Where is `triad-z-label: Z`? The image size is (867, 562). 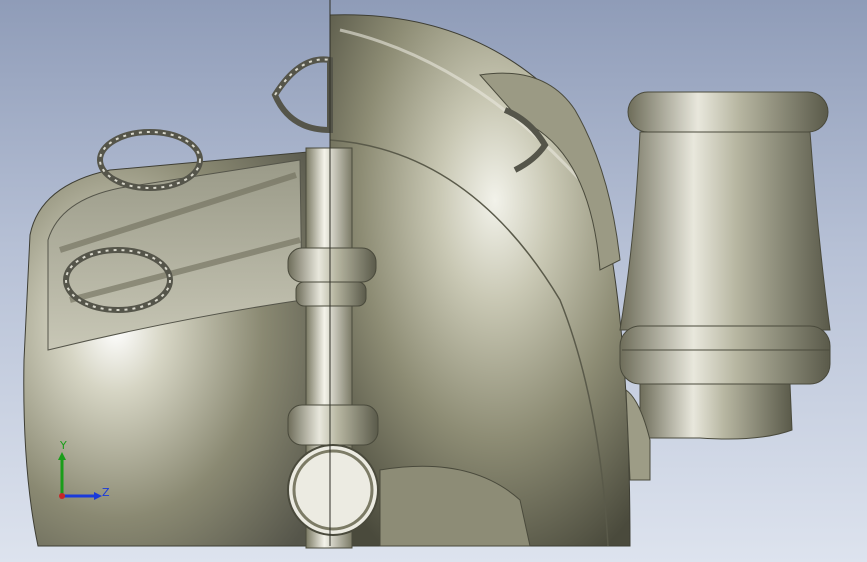
triad-z-label: Z is located at coordinates (106, 492).